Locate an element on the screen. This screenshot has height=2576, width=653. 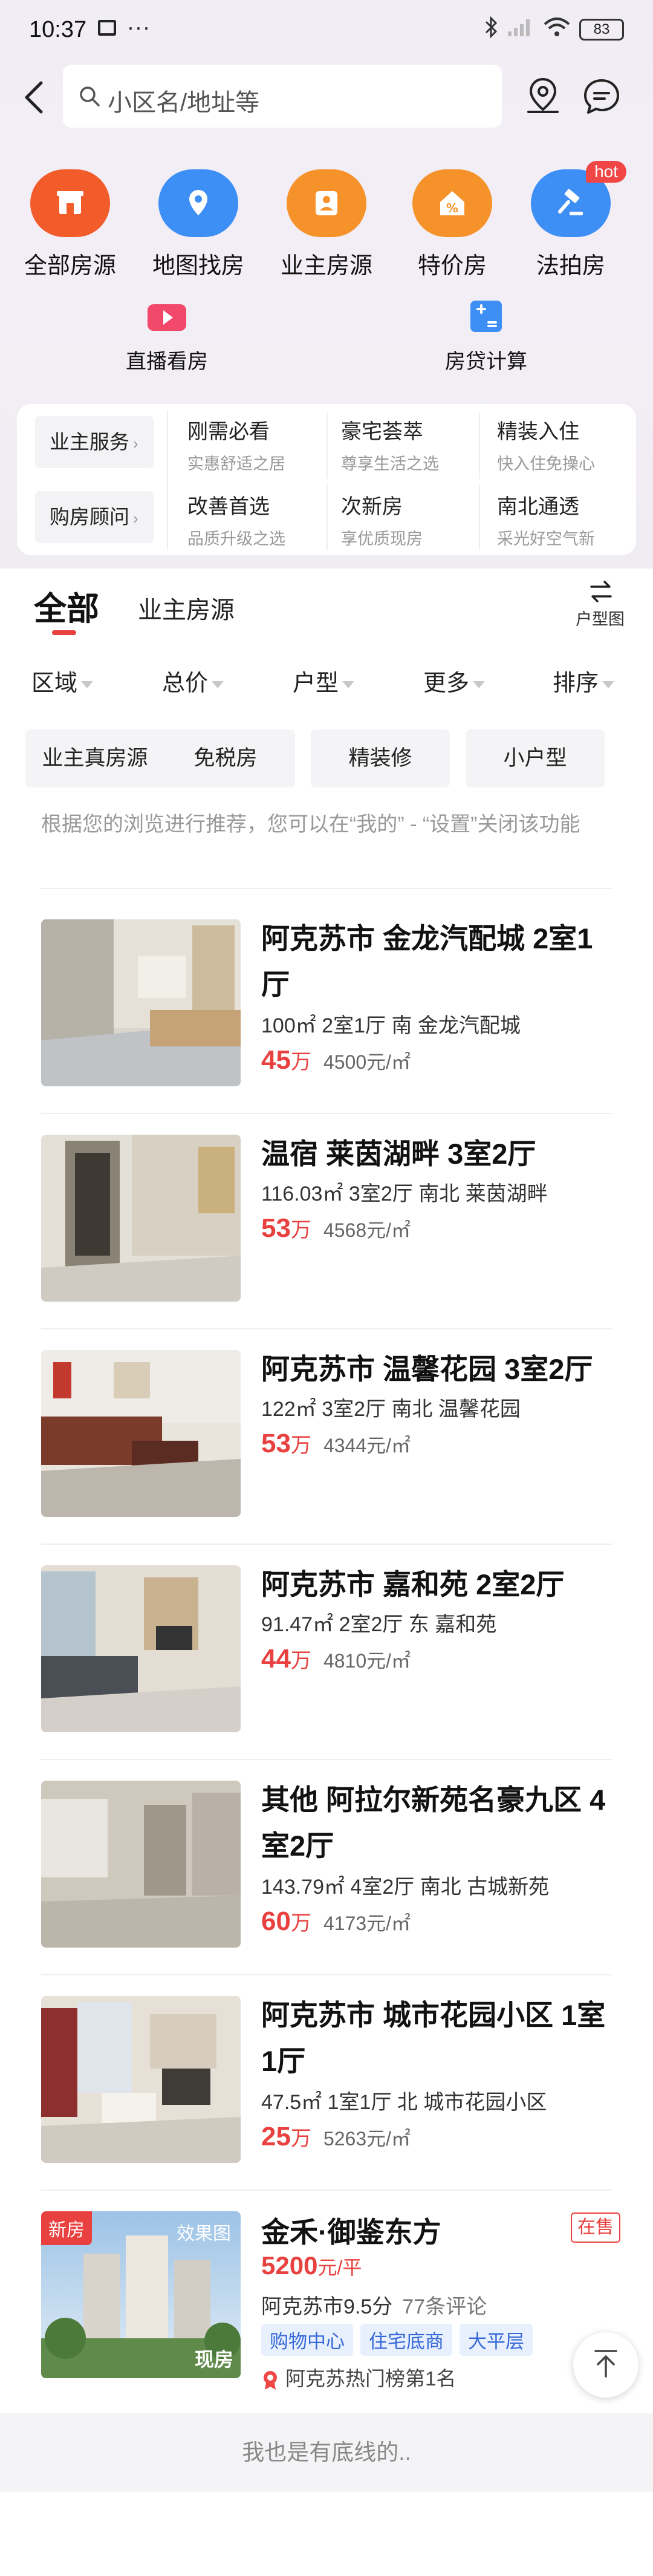
listing-price: 44 is located at coordinates (276, 1659).